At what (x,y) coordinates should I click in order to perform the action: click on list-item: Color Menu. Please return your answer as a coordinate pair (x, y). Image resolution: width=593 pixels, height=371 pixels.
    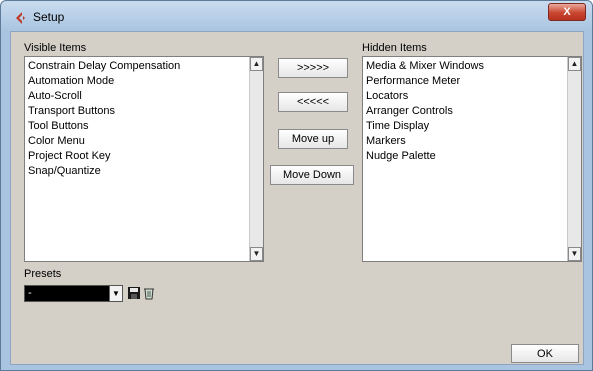
    Looking at the image, I should click on (104, 141).